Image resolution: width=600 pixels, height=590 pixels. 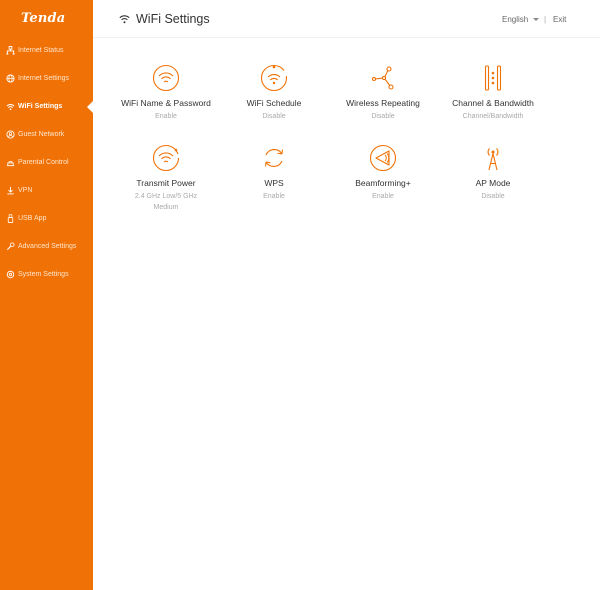 I want to click on tile-name: Channel & Bandwidth, so click(x=493, y=103).